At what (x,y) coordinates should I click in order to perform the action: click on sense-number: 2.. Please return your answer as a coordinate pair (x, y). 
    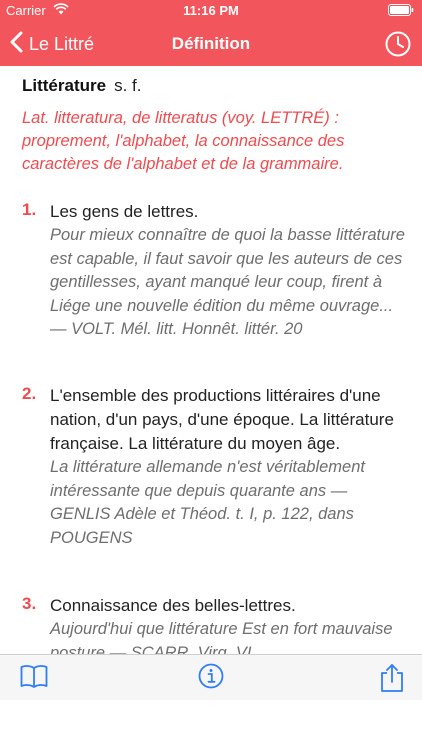
    Looking at the image, I should click on (29, 393).